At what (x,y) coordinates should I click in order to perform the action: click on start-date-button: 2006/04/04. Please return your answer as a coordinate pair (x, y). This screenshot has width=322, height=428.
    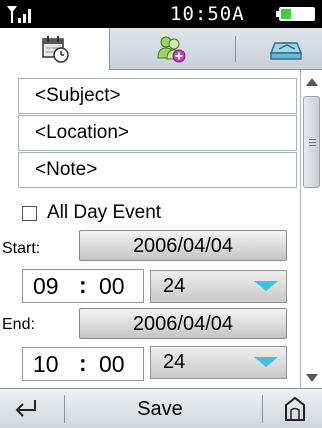
    Looking at the image, I should click on (183, 245).